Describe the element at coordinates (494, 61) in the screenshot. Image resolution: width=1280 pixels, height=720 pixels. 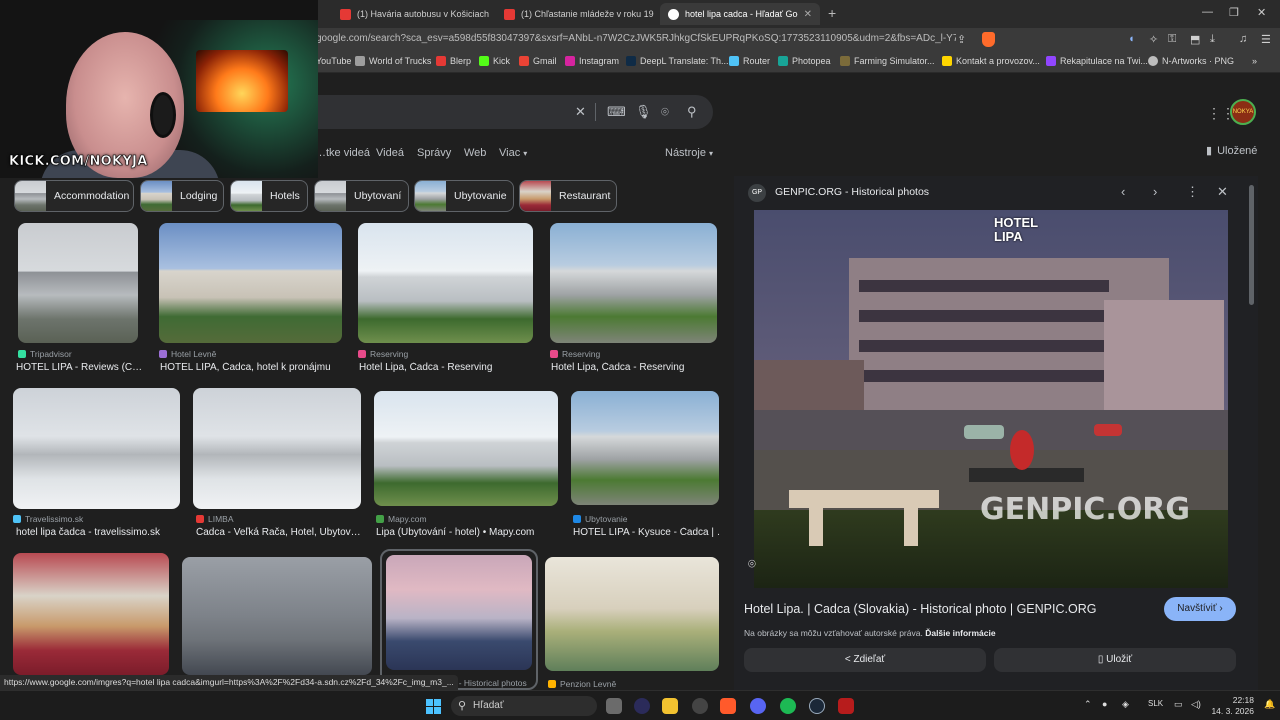
I see `bookmark-kick: Kick` at that location.